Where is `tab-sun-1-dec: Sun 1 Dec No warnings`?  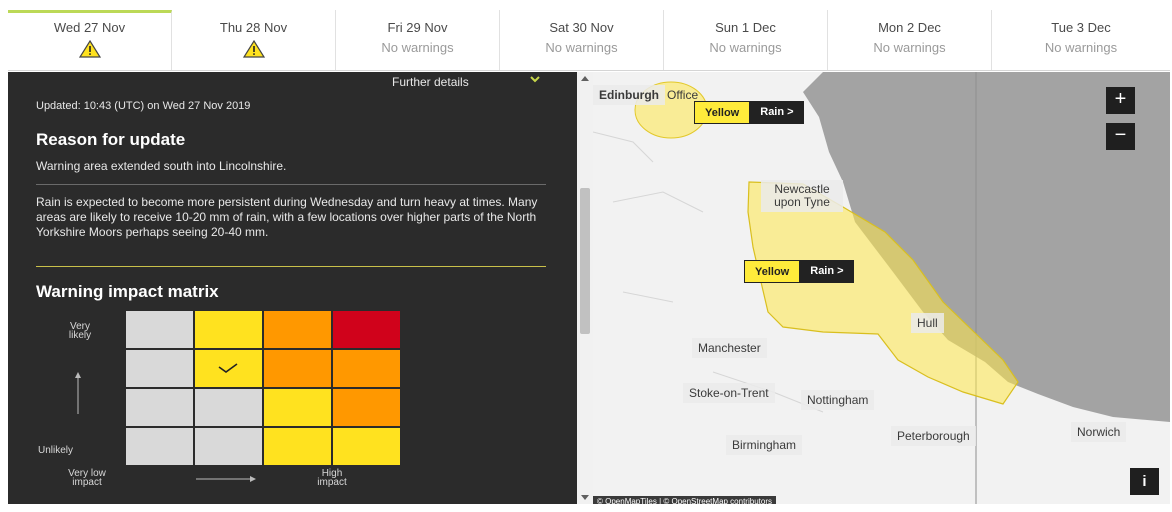 tab-sun-1-dec: Sun 1 Dec No warnings is located at coordinates (746, 40).